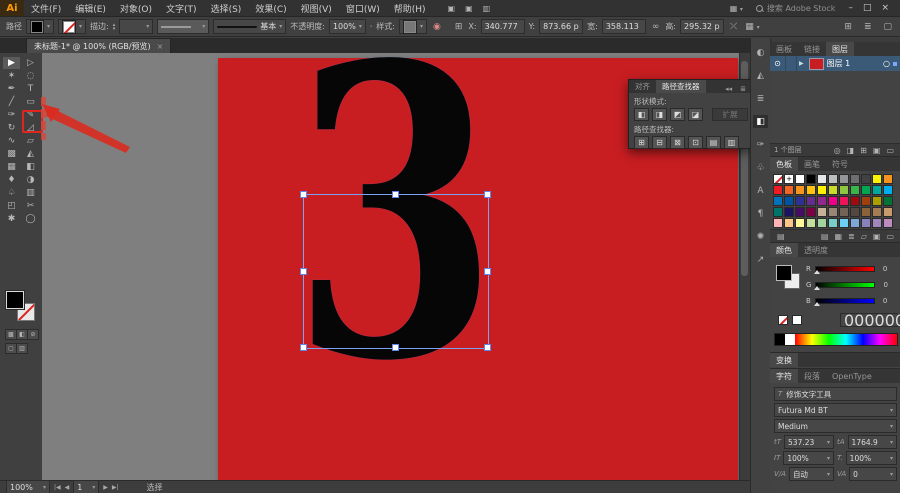  I want to click on expand-button: 扩展, so click(730, 114).